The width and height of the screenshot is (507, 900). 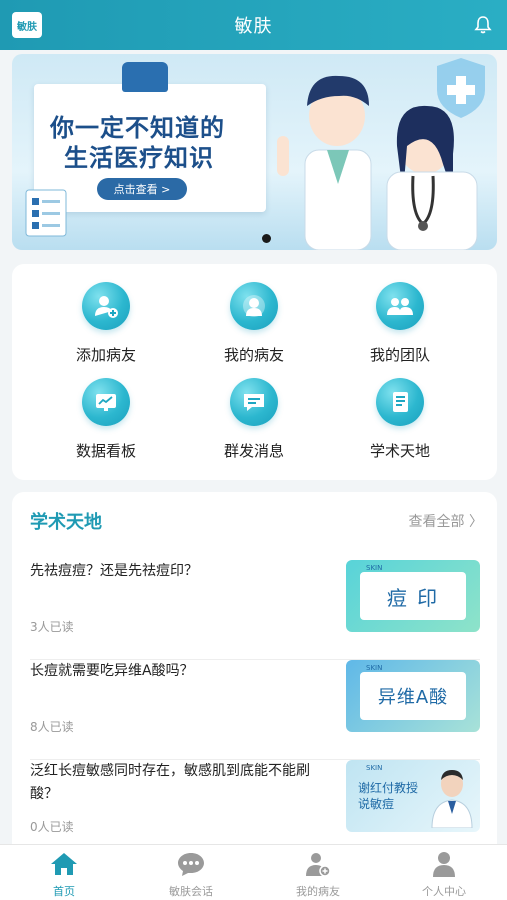 I want to click on add-patient-icon, so click(x=106, y=306).